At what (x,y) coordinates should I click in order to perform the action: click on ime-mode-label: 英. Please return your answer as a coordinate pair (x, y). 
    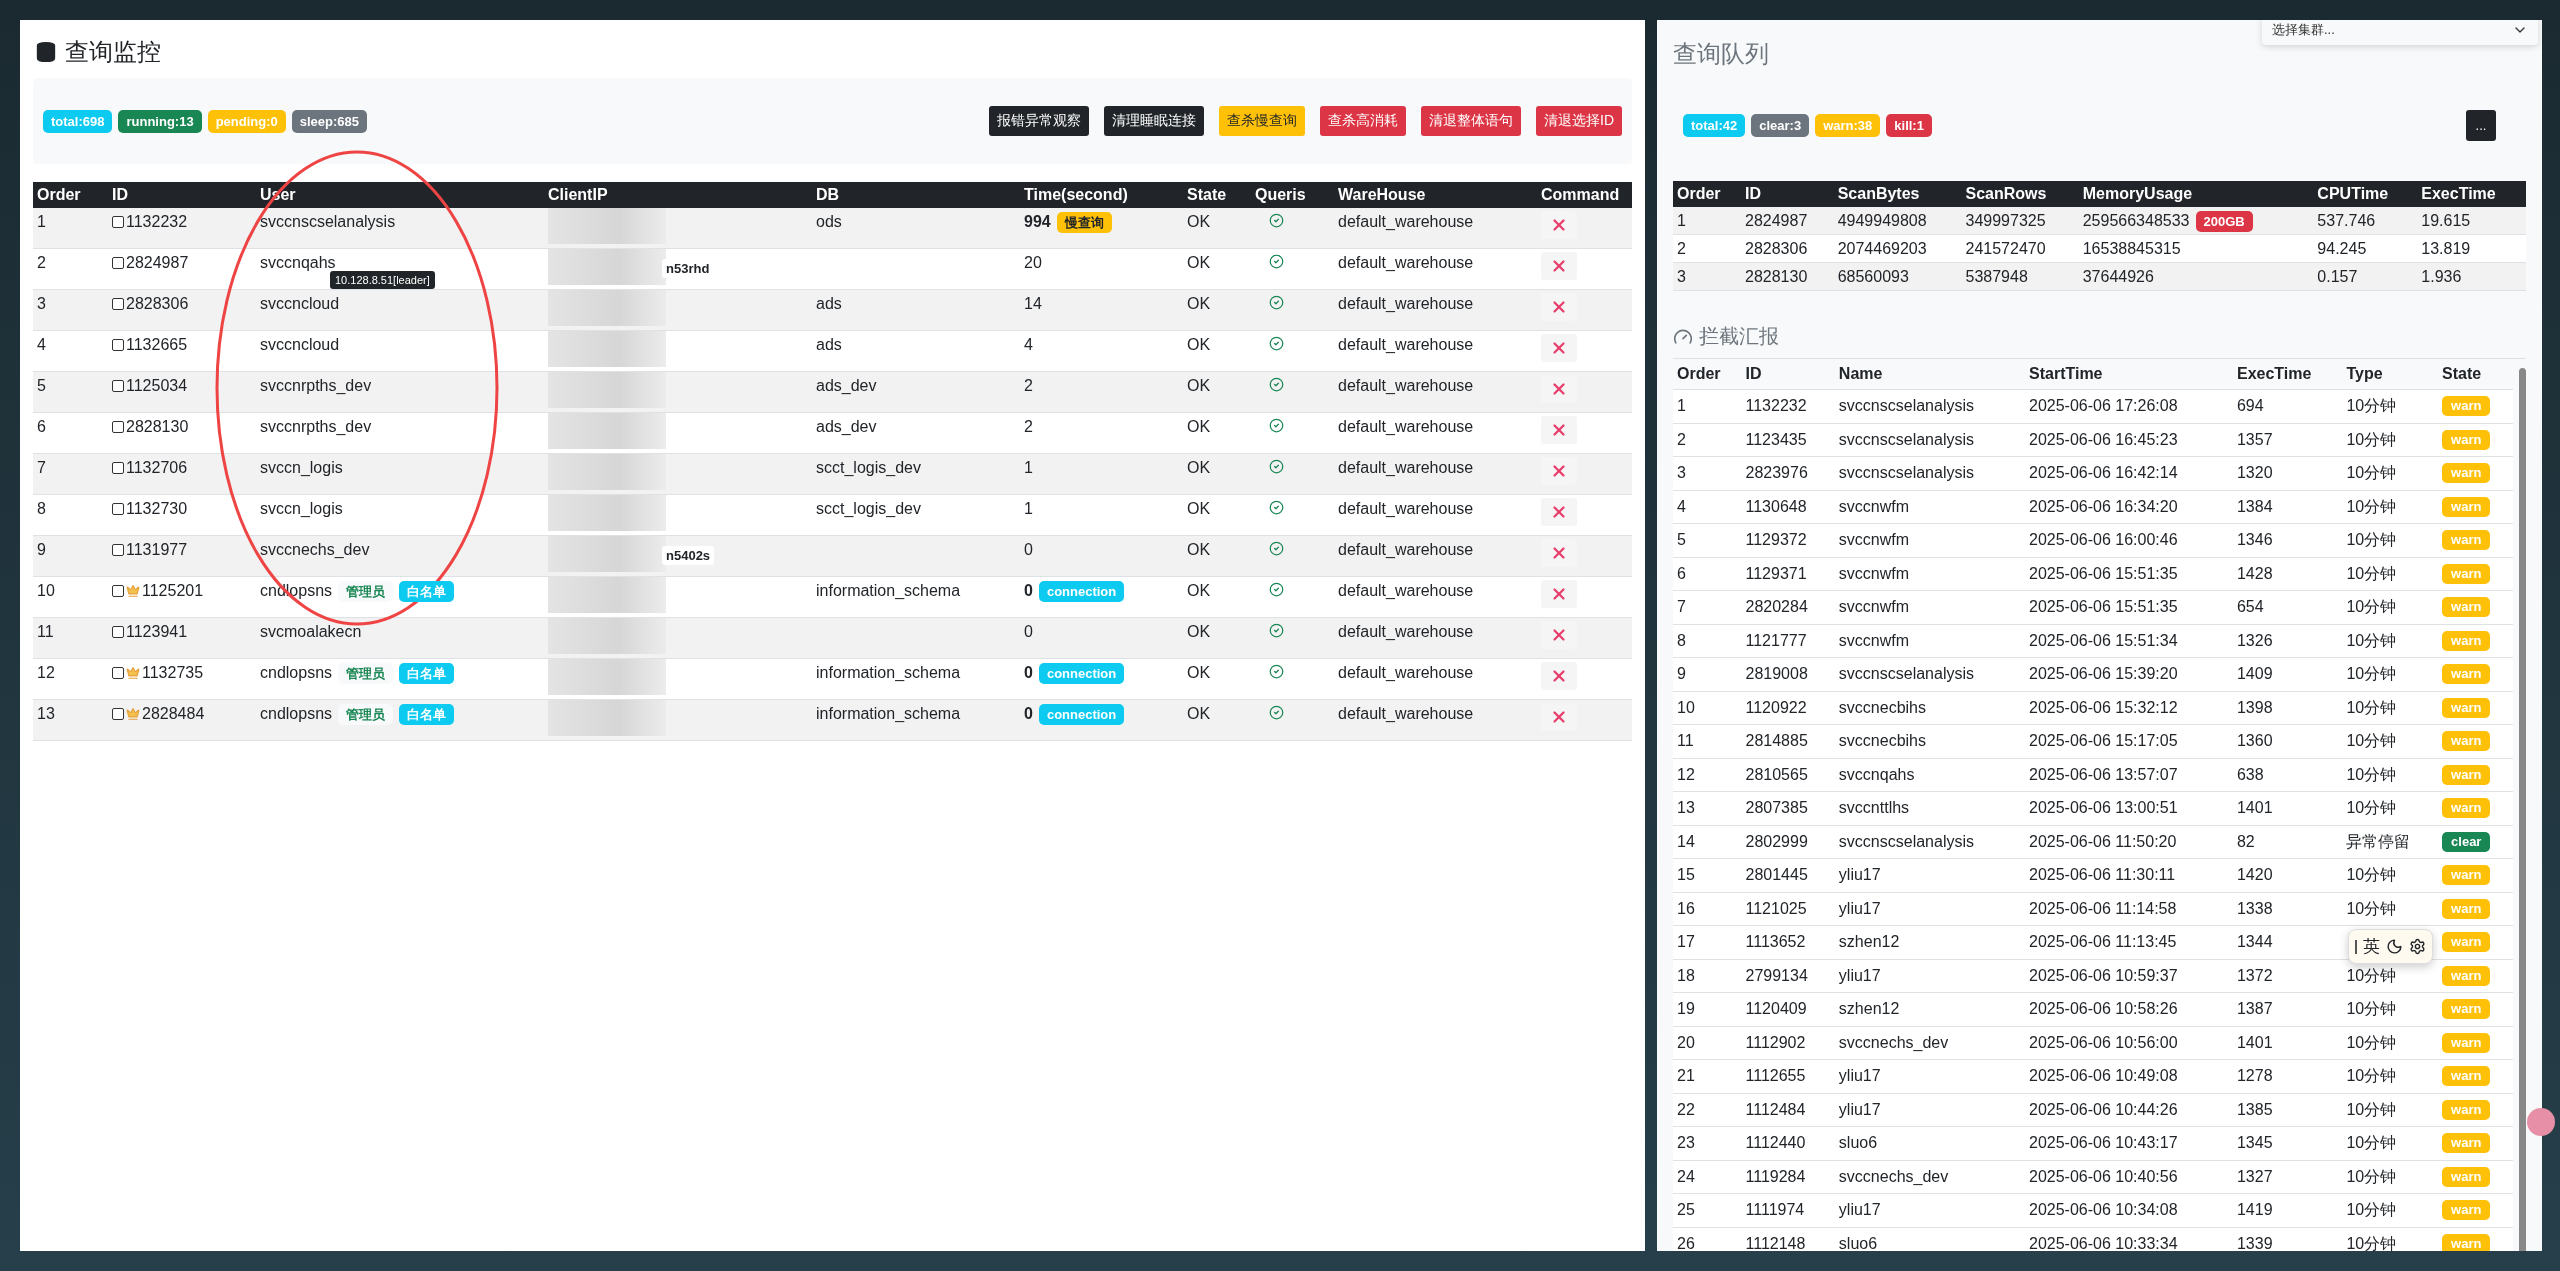
    Looking at the image, I should click on (2371, 946).